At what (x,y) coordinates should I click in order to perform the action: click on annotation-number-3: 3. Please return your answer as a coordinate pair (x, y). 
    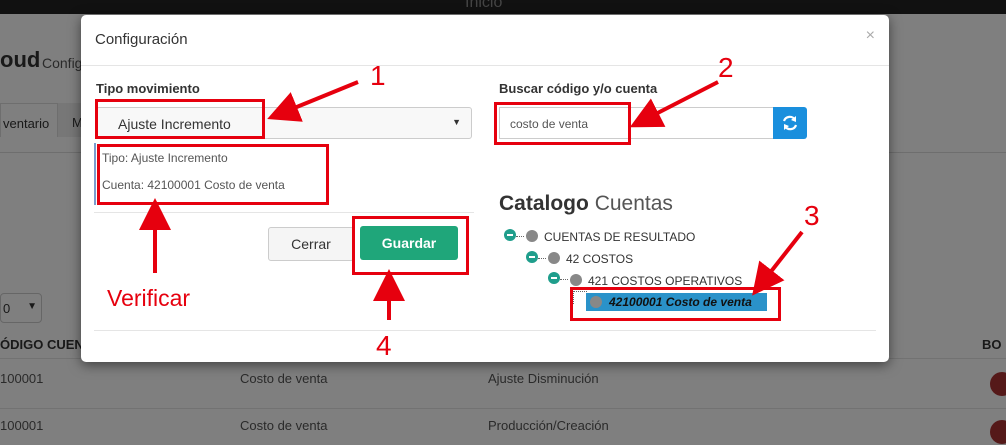
    Looking at the image, I should click on (812, 215).